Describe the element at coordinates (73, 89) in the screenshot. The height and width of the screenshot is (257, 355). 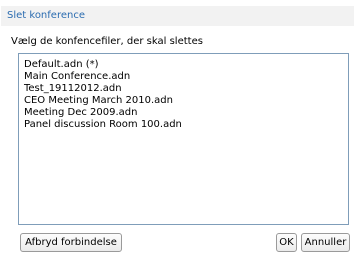
I see `list-item: Test_19112012.adn` at that location.